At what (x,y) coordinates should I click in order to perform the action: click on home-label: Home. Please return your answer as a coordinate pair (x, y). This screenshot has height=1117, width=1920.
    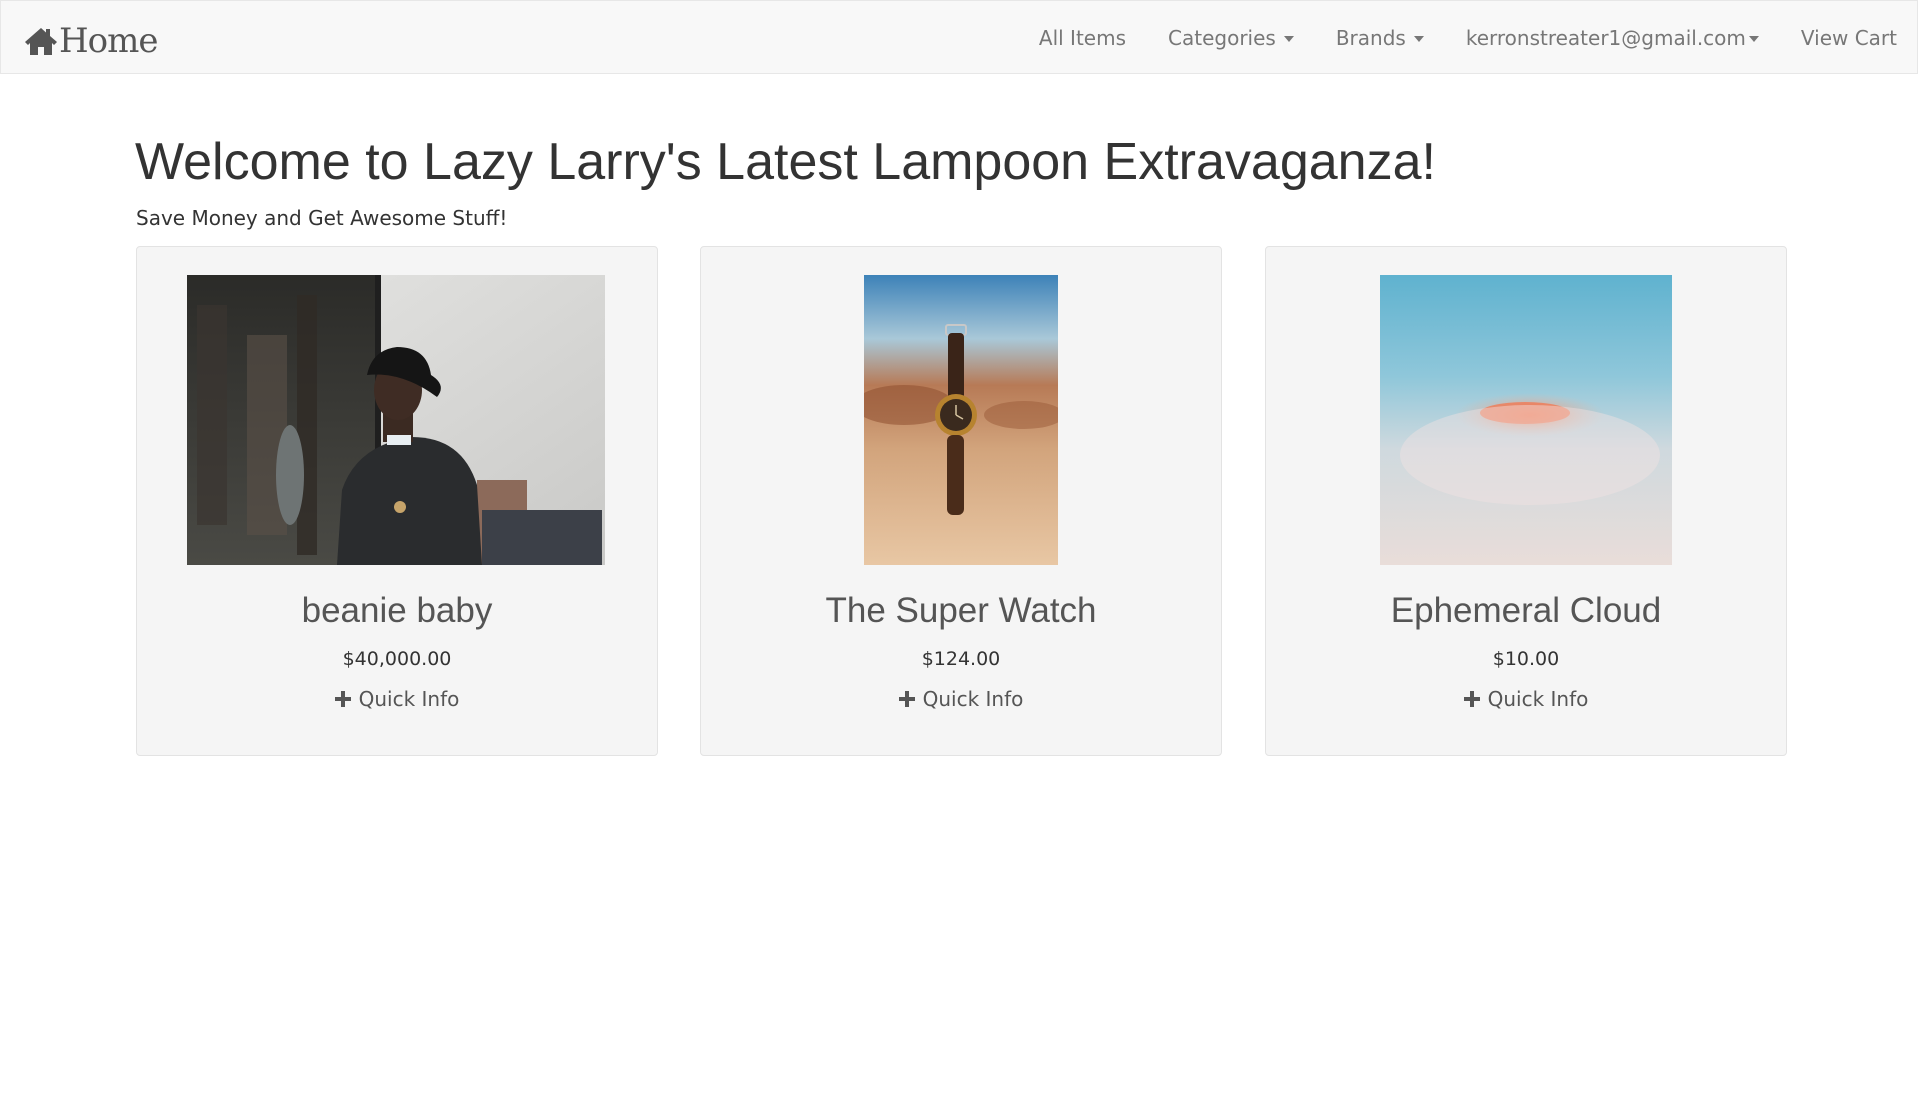
    Looking at the image, I should click on (108, 41).